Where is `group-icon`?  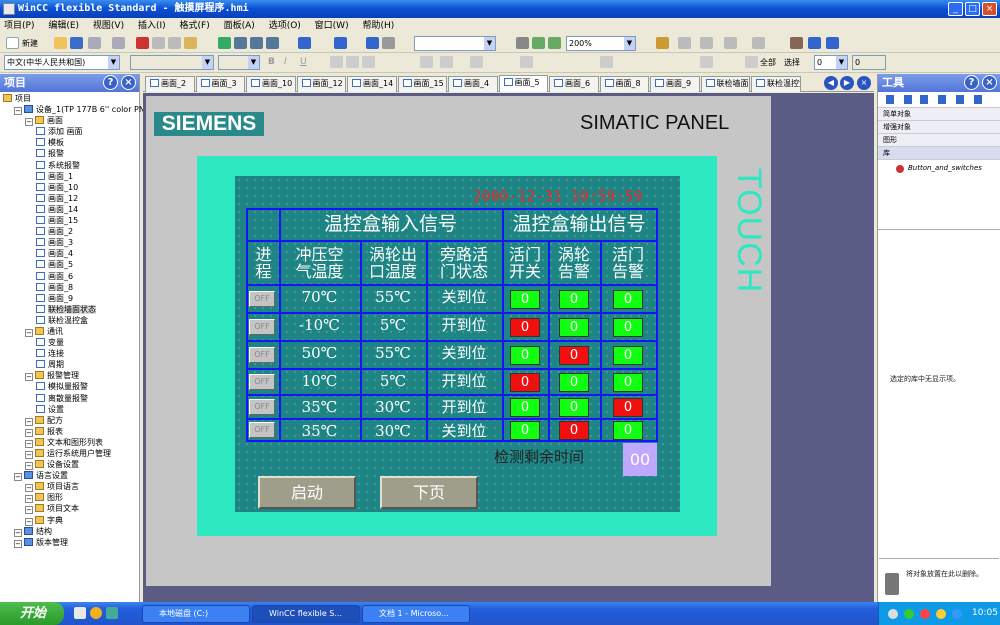
group-icon is located at coordinates (476, 62).